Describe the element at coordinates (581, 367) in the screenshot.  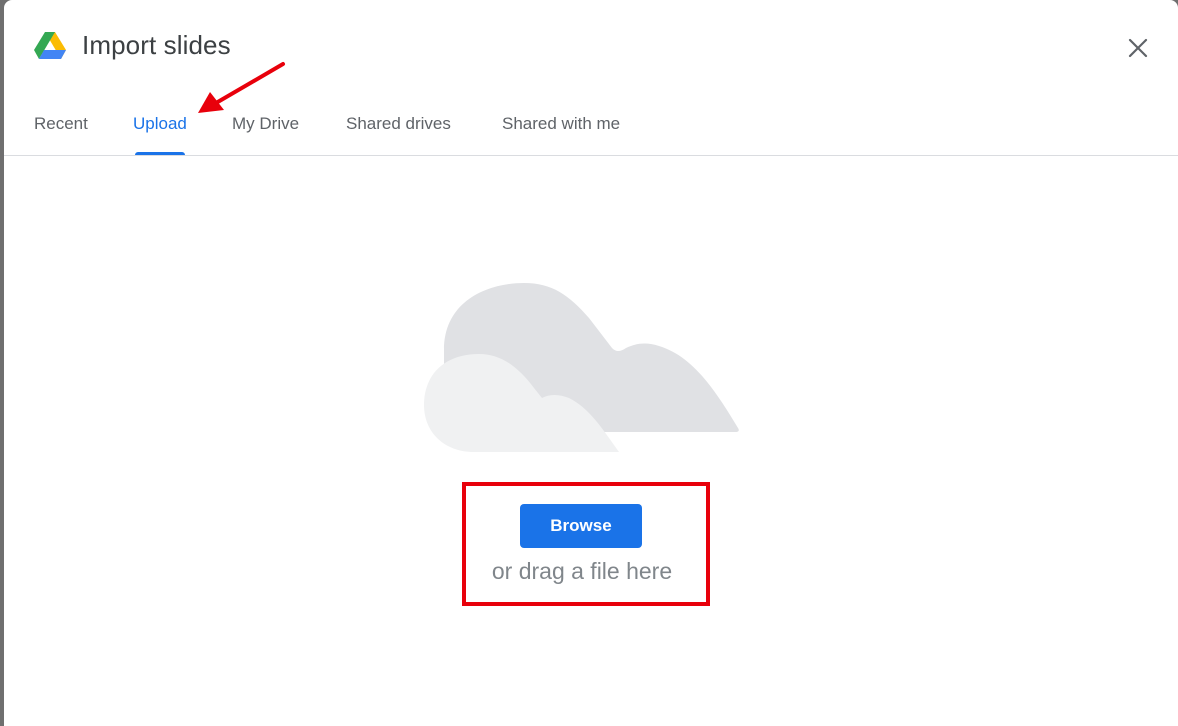
I see `cloud-illustration` at that location.